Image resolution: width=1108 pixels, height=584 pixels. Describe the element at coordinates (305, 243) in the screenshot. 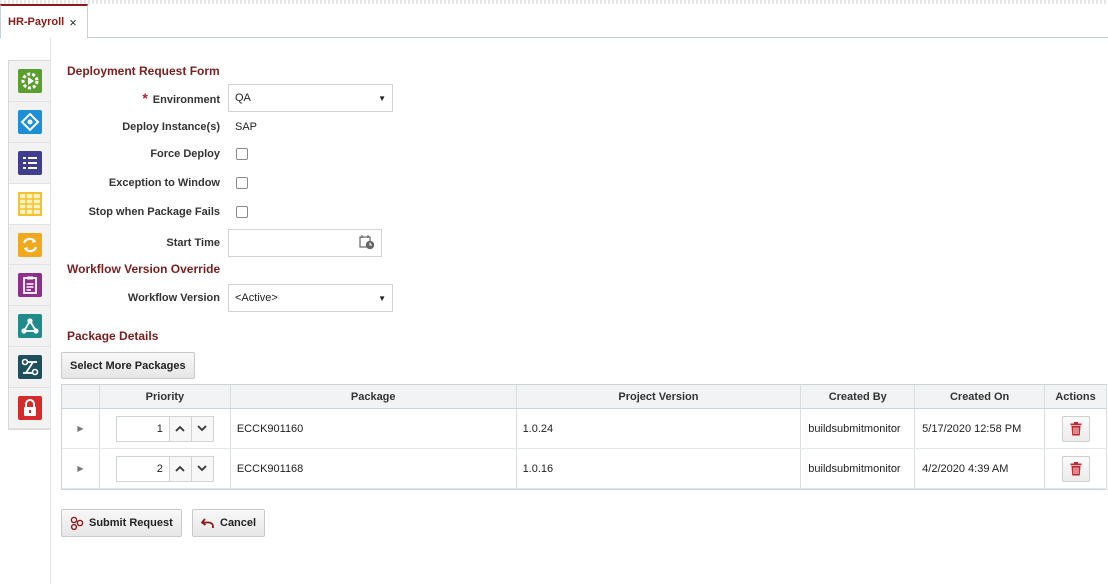

I see `start-time-input` at that location.